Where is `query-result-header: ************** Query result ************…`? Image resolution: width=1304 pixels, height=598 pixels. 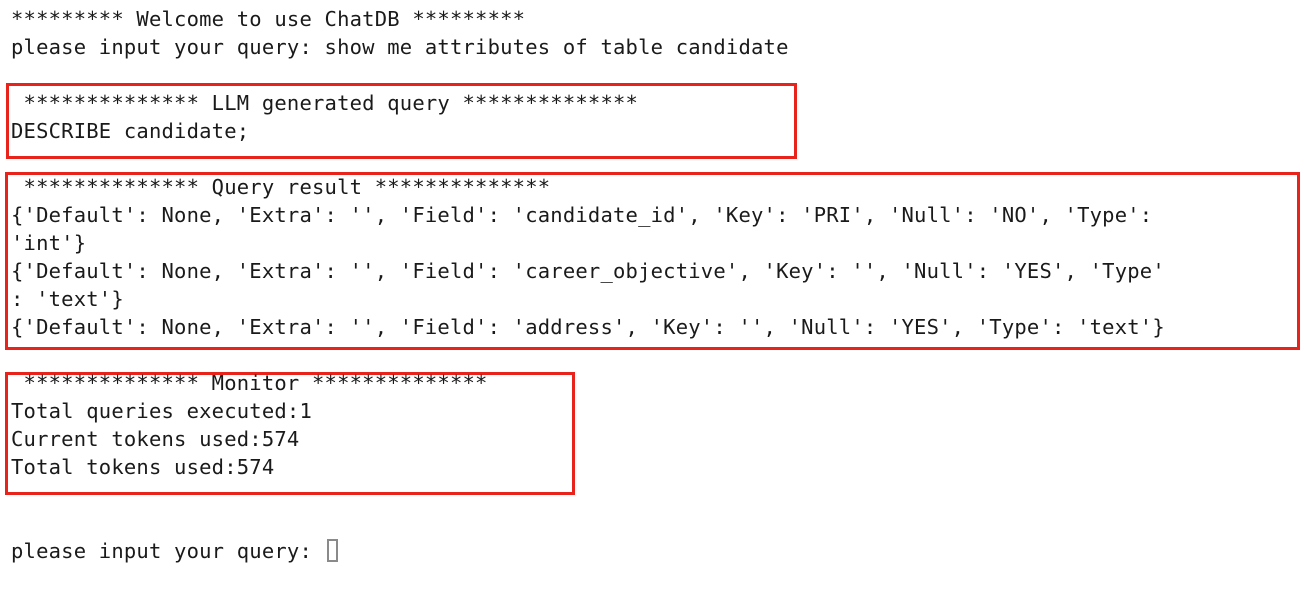
query-result-header: ************** Query result ************… is located at coordinates (281, 187).